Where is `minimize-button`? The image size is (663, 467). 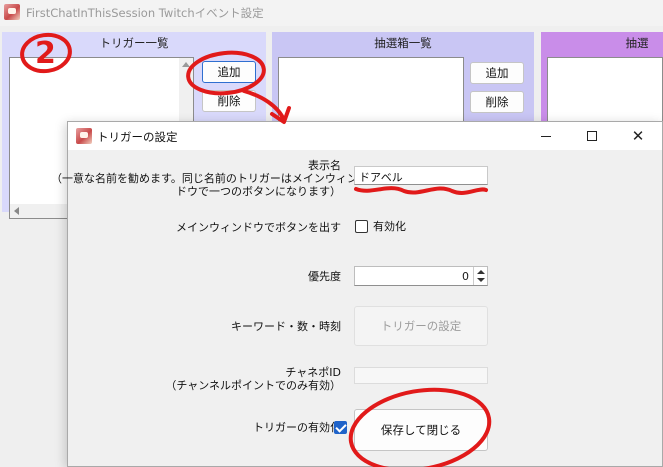 minimize-button is located at coordinates (546, 136).